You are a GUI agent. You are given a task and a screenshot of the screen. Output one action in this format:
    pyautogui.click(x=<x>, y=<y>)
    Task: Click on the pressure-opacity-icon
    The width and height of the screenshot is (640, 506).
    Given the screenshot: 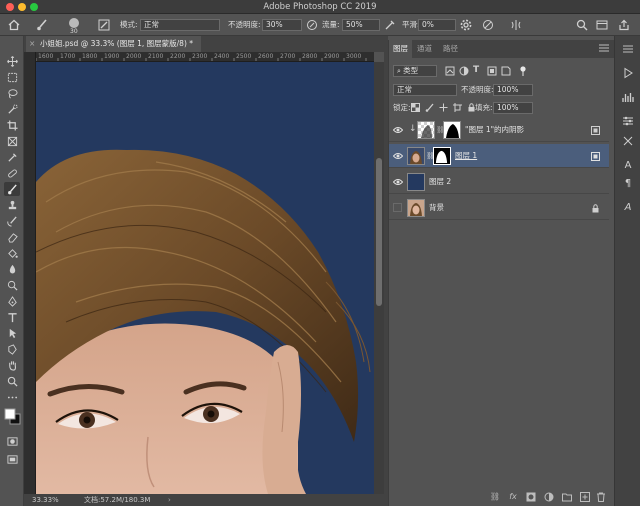 What is the action you would take?
    pyautogui.click(x=312, y=25)
    